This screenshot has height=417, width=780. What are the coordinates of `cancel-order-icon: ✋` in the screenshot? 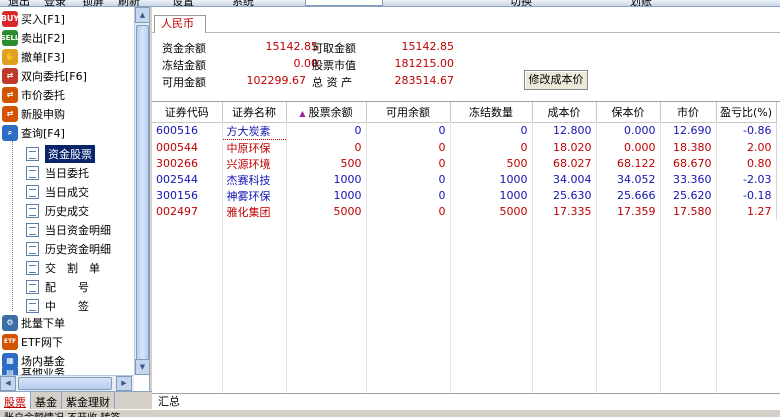 It's located at (10, 56).